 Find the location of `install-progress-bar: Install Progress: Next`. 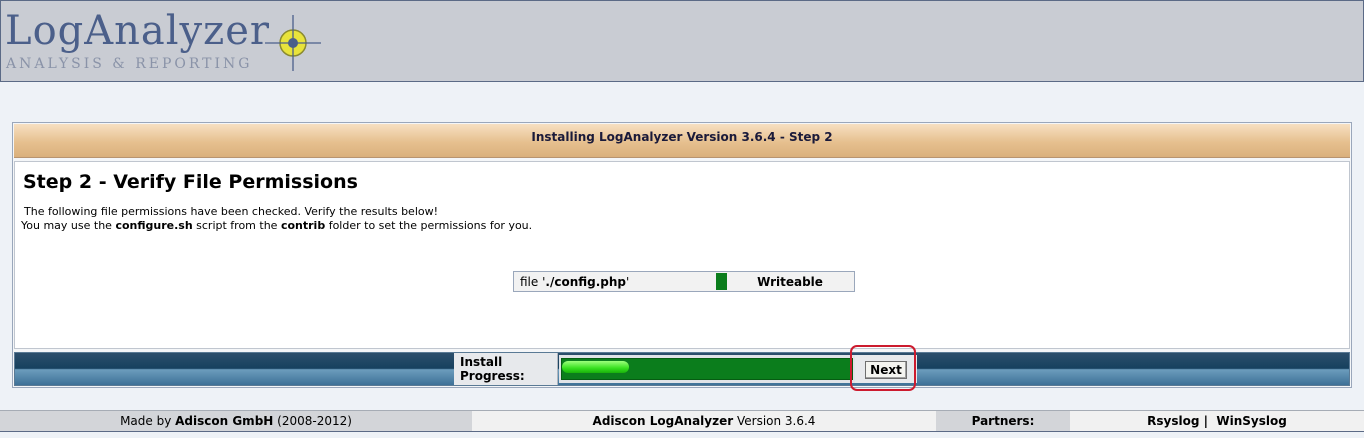

install-progress-bar: Install Progress: Next is located at coordinates (682, 369).